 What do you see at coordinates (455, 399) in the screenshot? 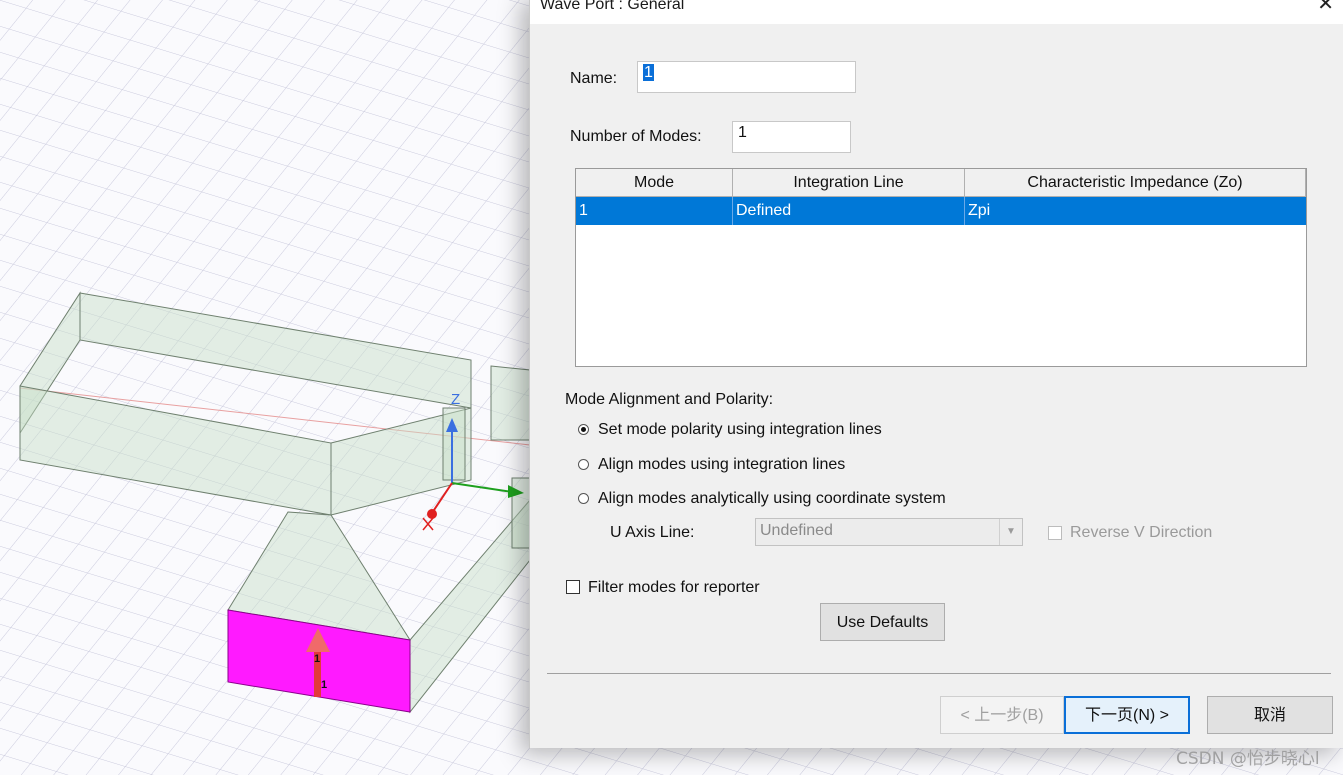
I see `axis-z-label: Z` at bounding box center [455, 399].